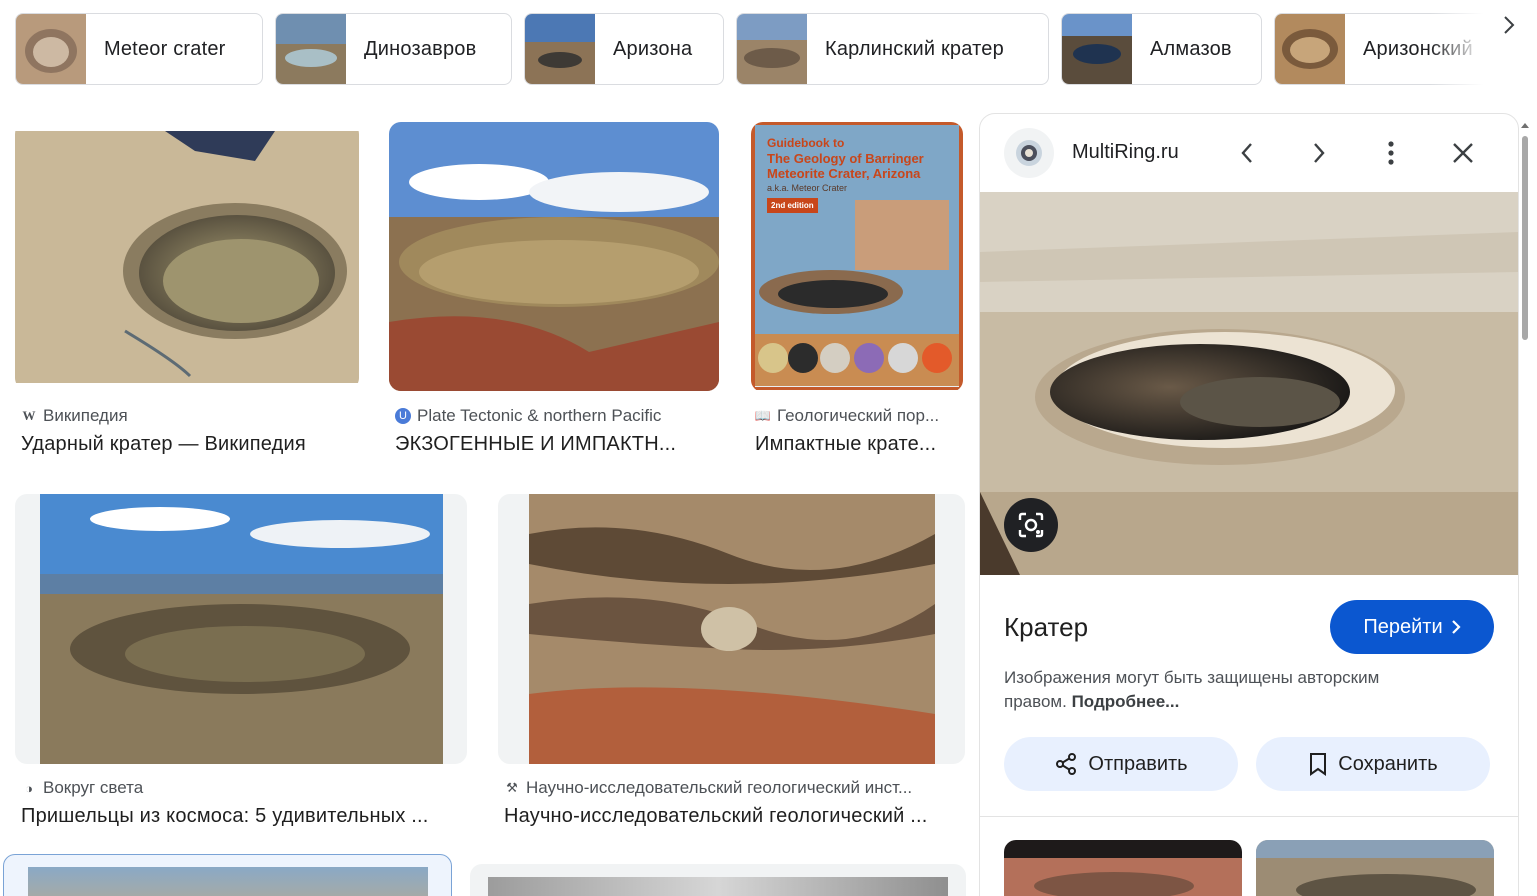 This screenshot has width=1537, height=896. I want to click on site-logo-icon, so click(1029, 153).